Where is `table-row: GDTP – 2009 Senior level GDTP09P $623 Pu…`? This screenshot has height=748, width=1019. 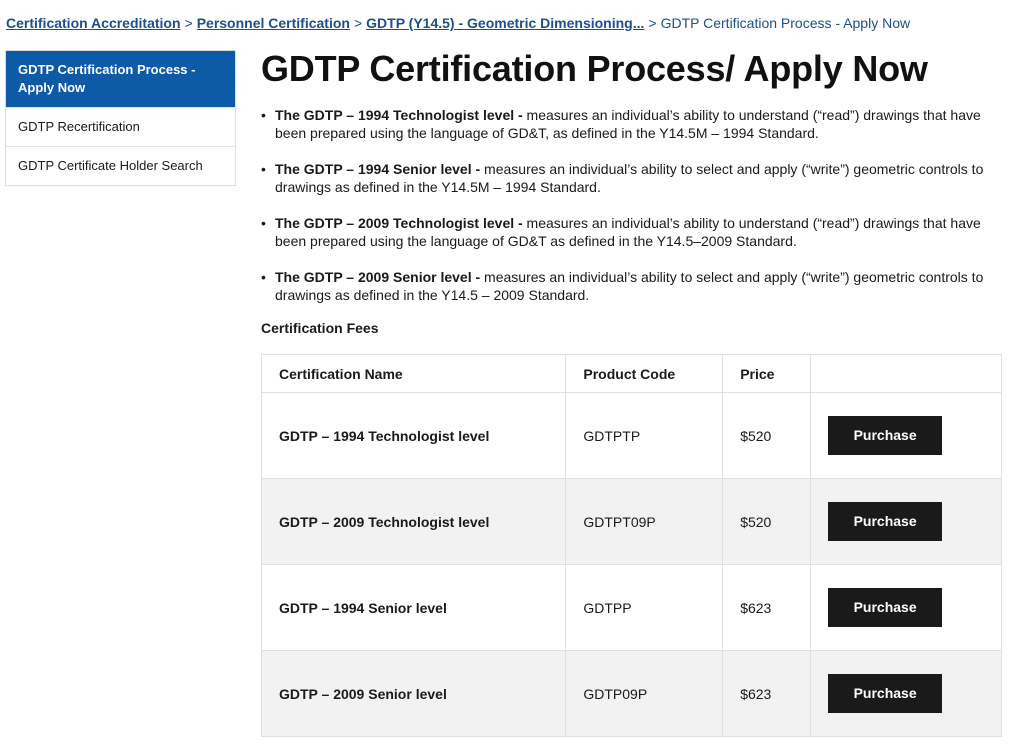
table-row: GDTP – 2009 Senior level GDTP09P $623 Pu… is located at coordinates (631, 693).